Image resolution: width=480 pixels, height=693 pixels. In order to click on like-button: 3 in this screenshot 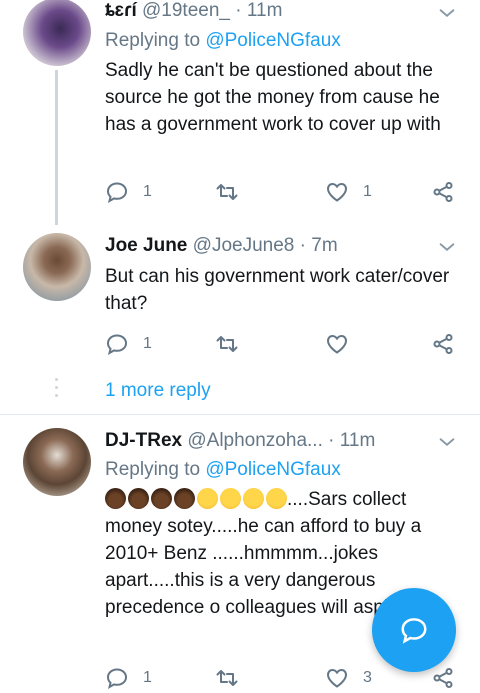, I will do `click(348, 678)`.